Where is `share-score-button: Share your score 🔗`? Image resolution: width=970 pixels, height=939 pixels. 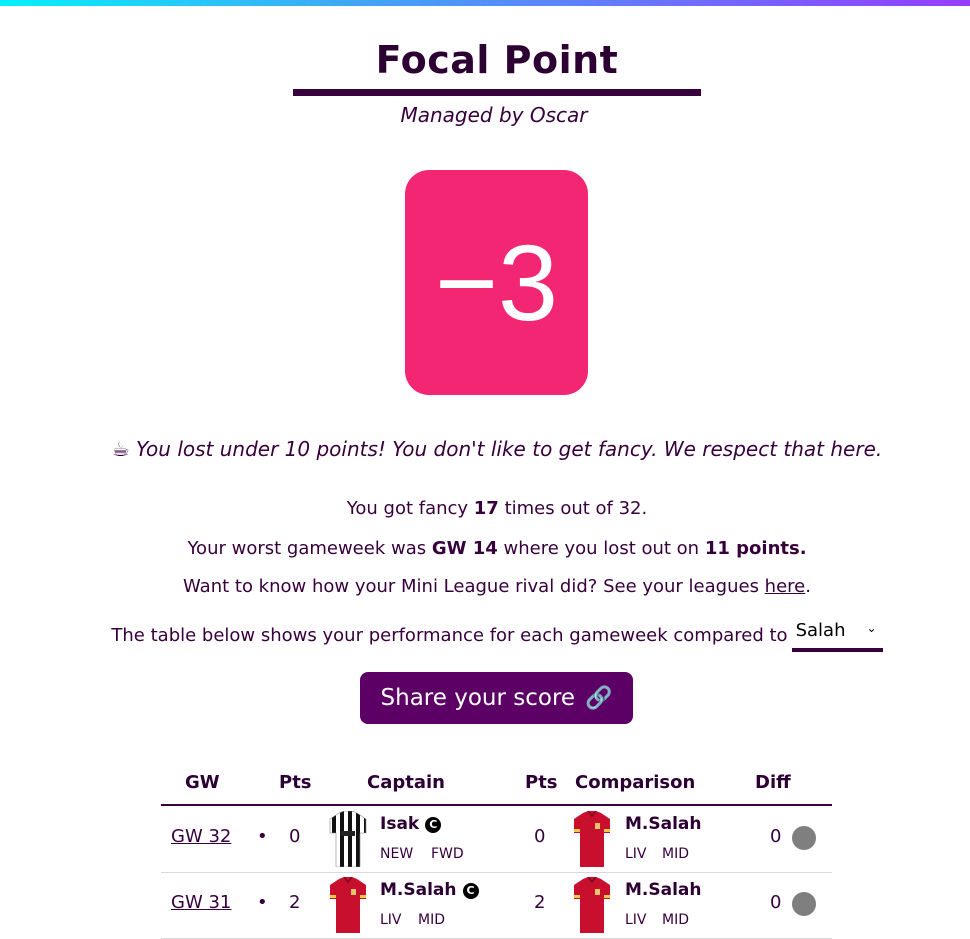 share-score-button: Share your score 🔗 is located at coordinates (496, 698).